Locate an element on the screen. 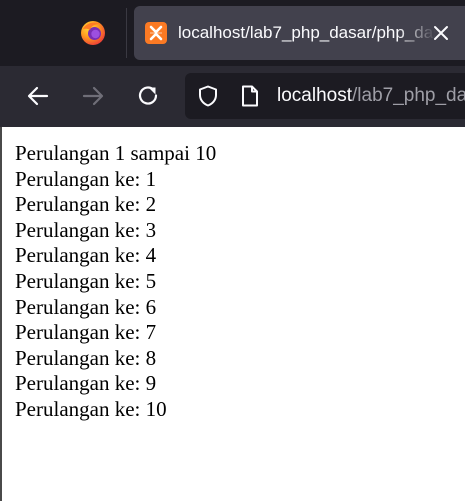 The width and height of the screenshot is (465, 501). close-icon is located at coordinates (441, 33).